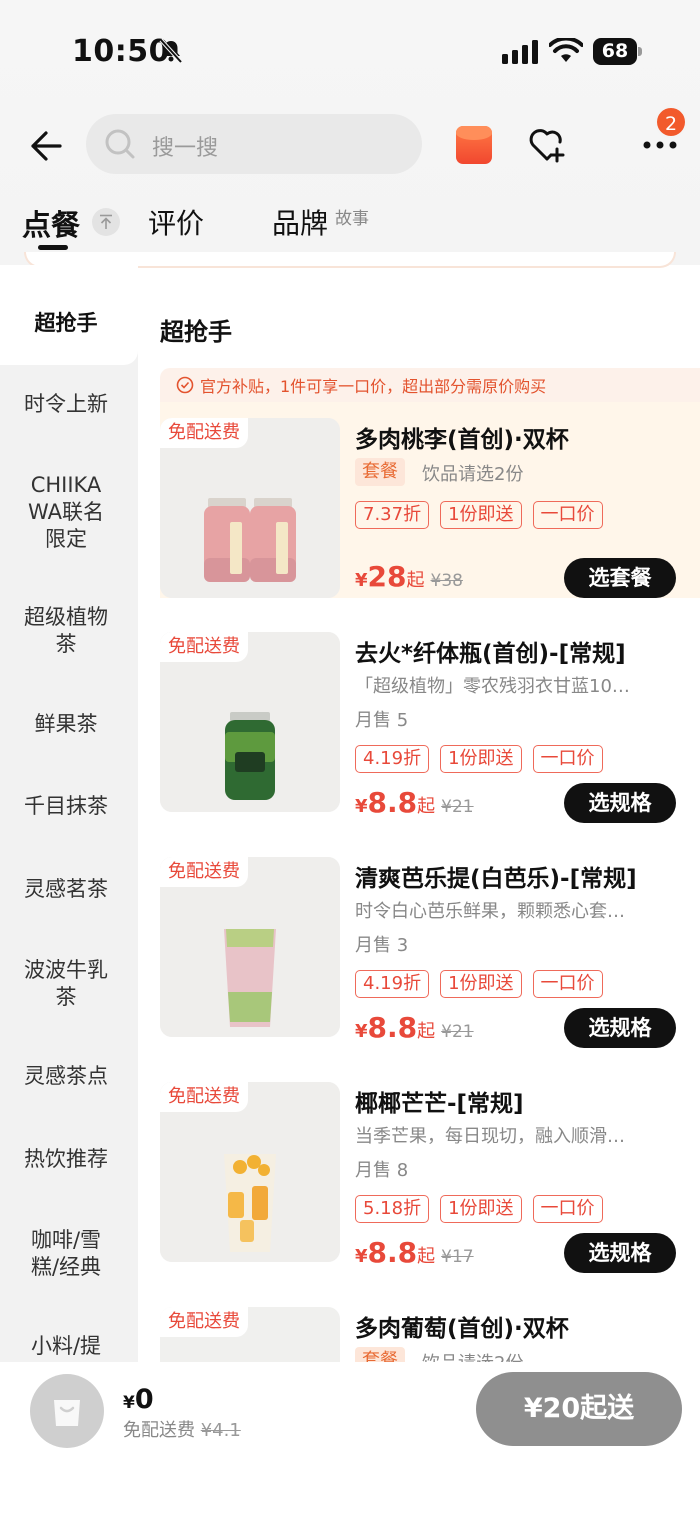 This screenshot has height=1518, width=700. I want to click on tab-brand: 品牌, so click(300, 222).